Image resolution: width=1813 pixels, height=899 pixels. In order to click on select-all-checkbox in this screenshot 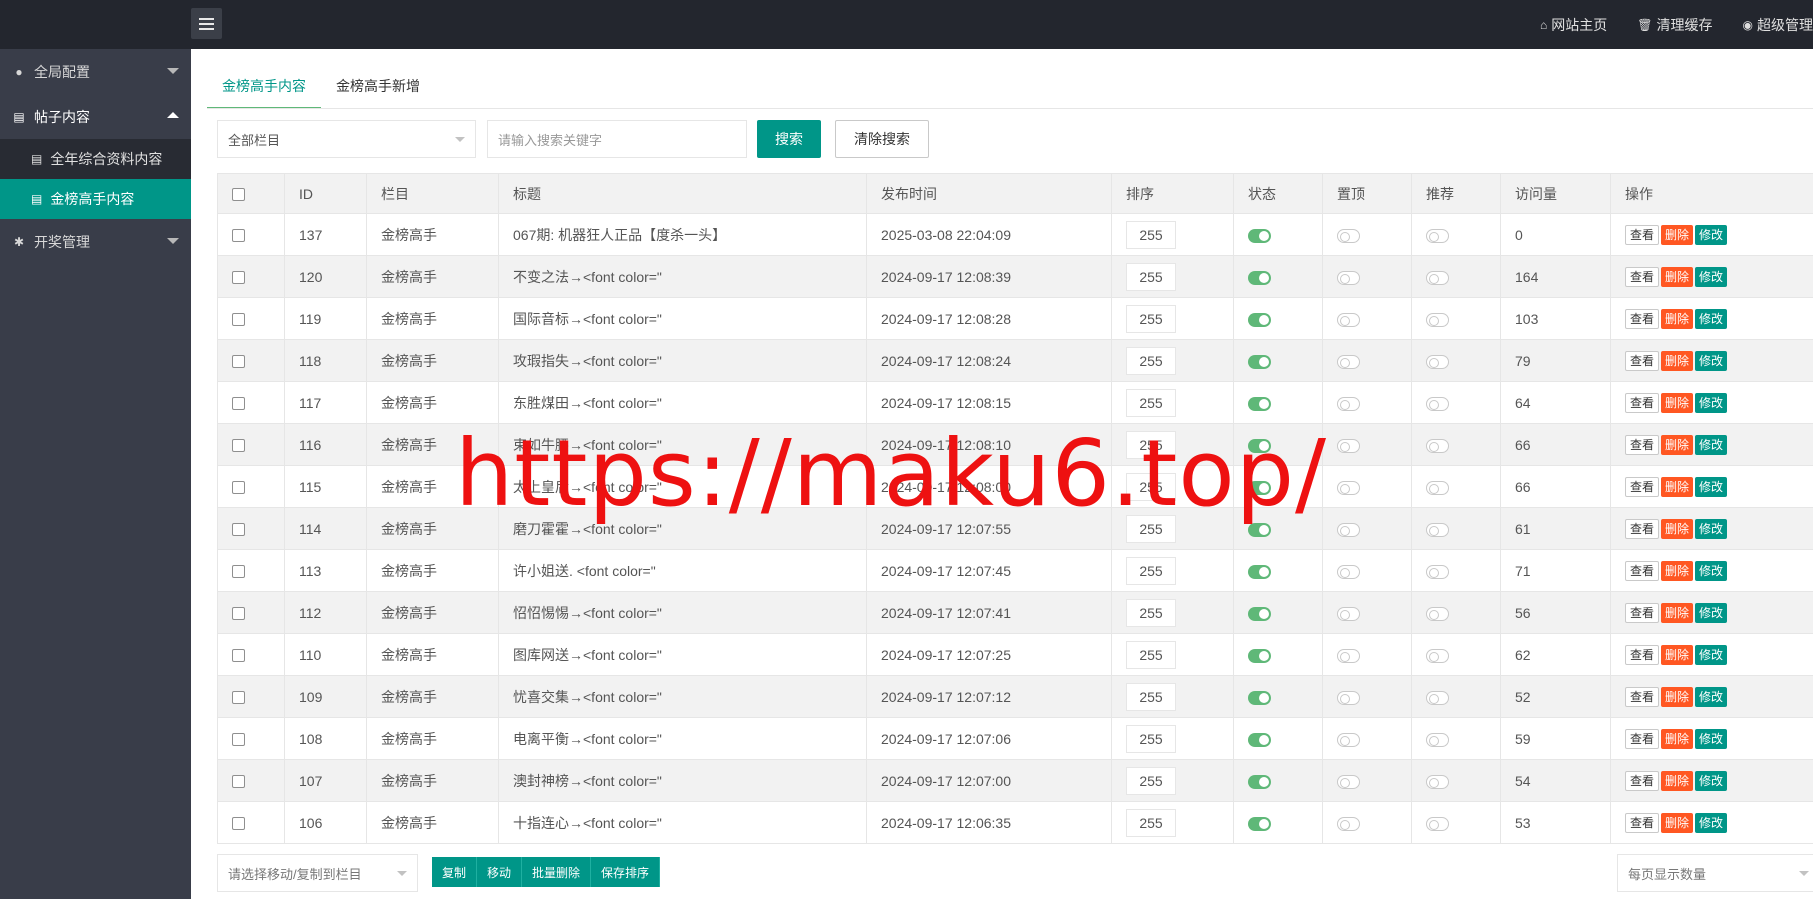, I will do `click(238, 195)`.